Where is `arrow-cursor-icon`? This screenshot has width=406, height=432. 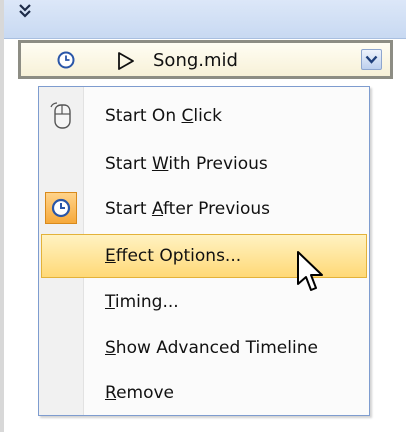
arrow-cursor-icon is located at coordinates (311, 274).